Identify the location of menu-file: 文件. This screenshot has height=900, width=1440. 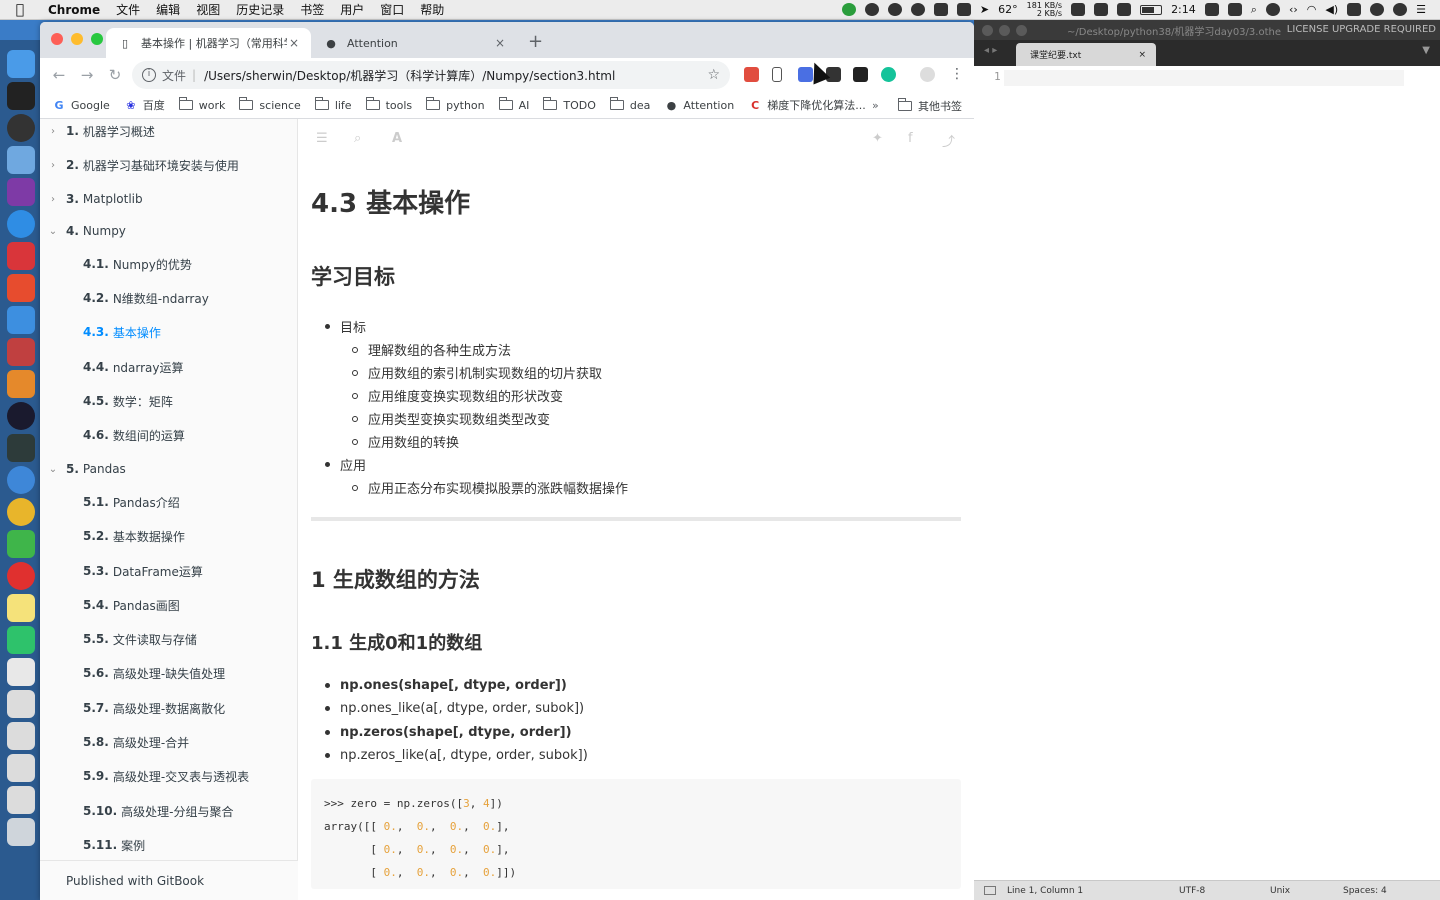
(128, 9).